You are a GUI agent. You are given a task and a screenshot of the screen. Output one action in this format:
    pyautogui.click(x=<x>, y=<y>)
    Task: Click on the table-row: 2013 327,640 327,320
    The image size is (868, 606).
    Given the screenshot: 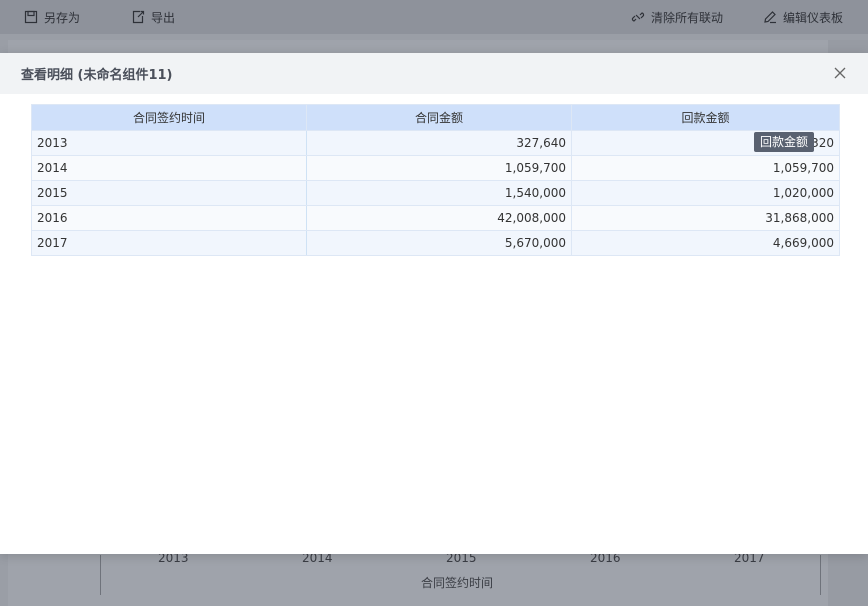 What is the action you would take?
    pyautogui.click(x=435, y=143)
    